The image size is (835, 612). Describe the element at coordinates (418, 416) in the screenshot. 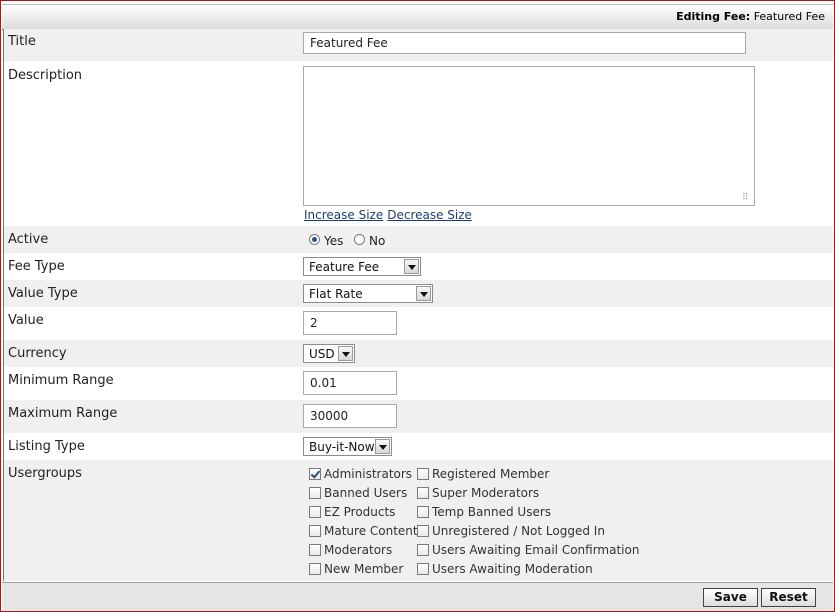

I see `maximum-range-row: Maximum Range` at that location.